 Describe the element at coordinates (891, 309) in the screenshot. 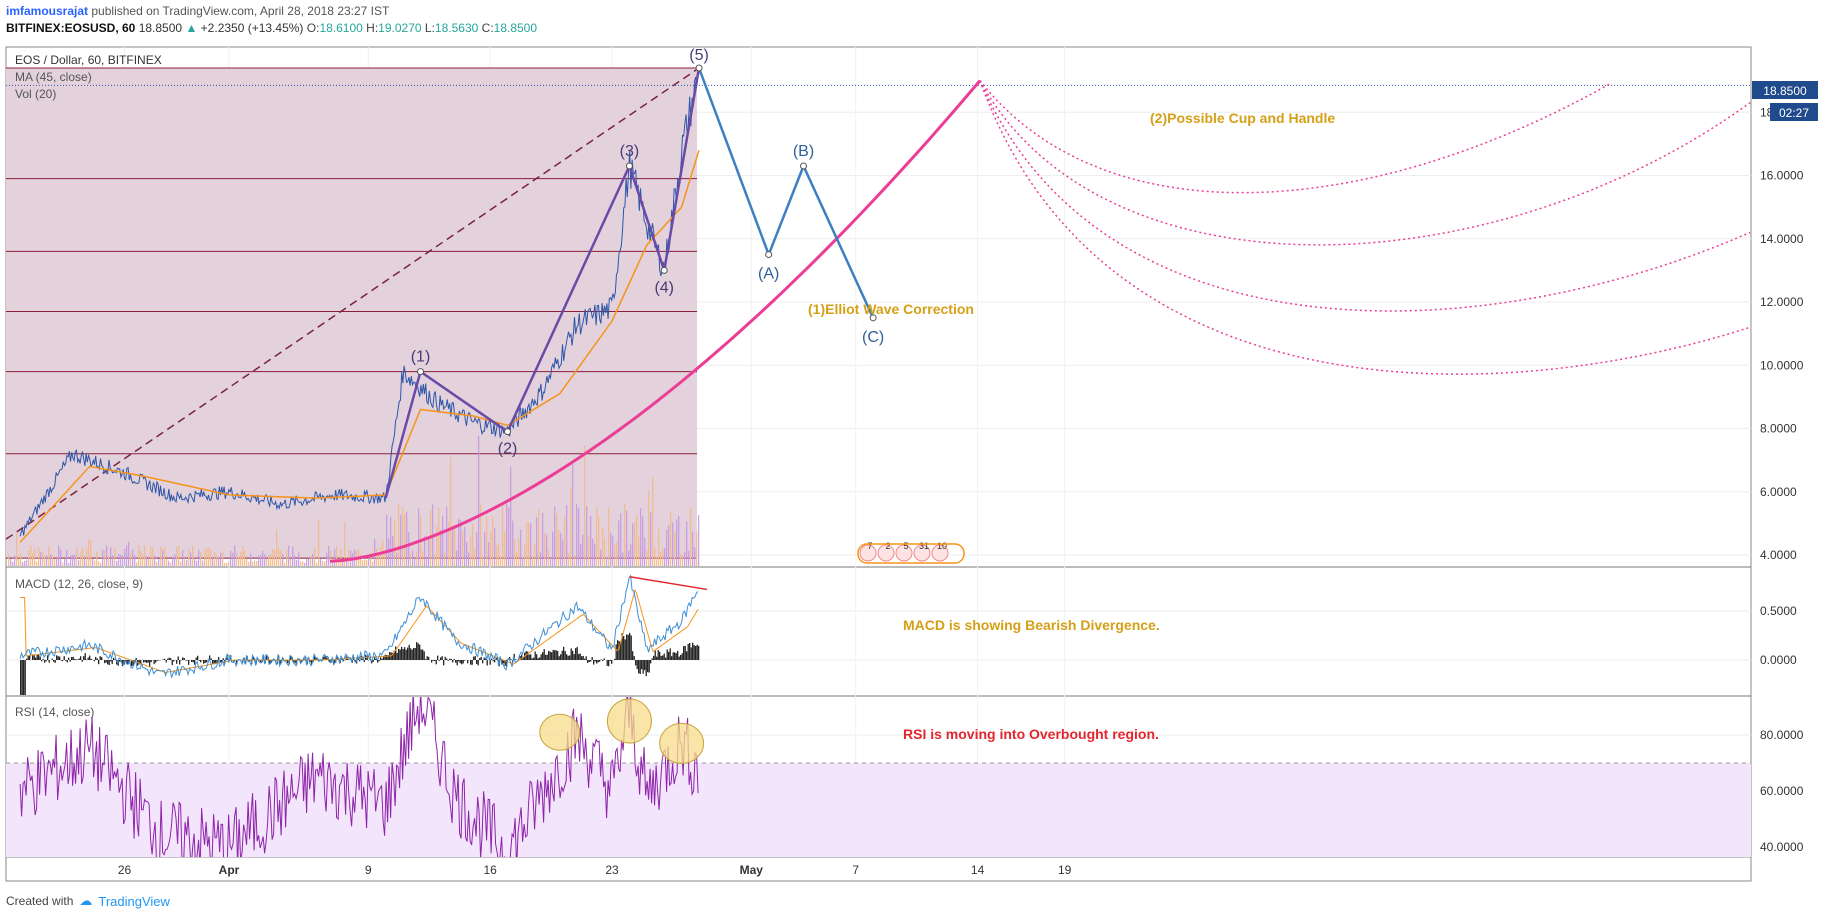

I see `elliot-wave-note: (1)Elliot Wave Correction` at that location.